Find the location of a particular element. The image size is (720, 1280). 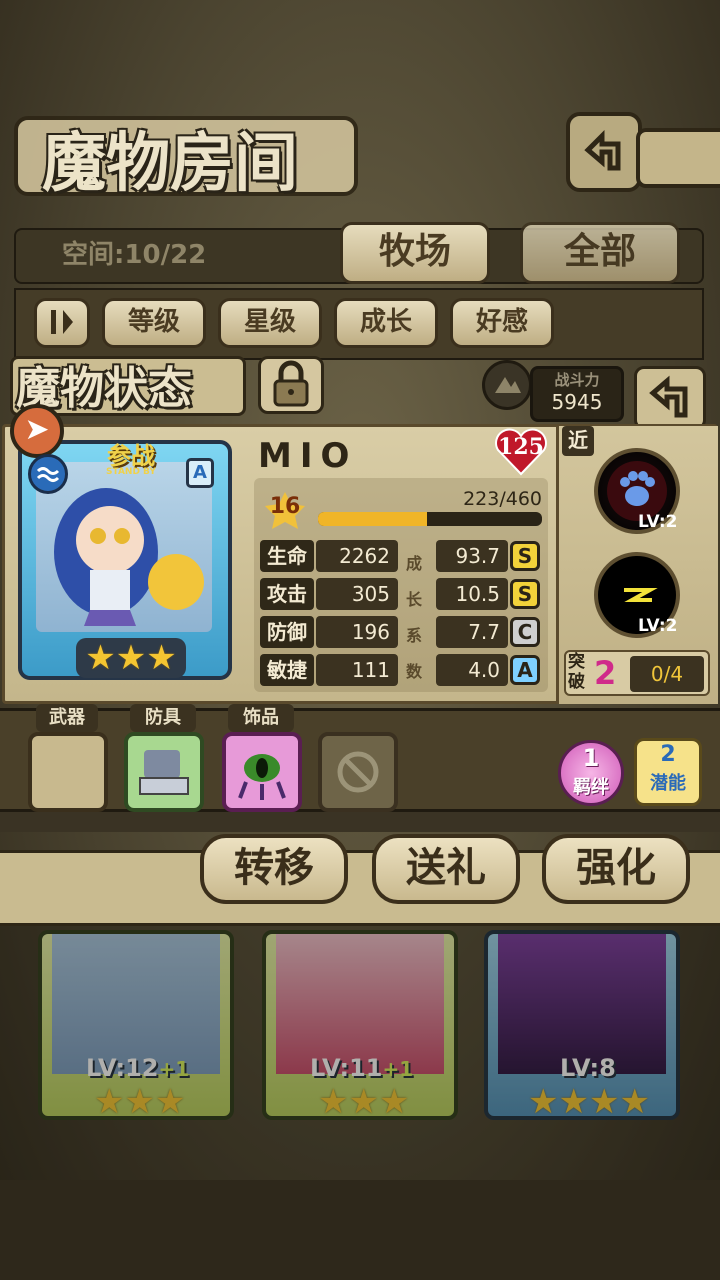

stat-label: 攻击 is located at coordinates (287, 594).